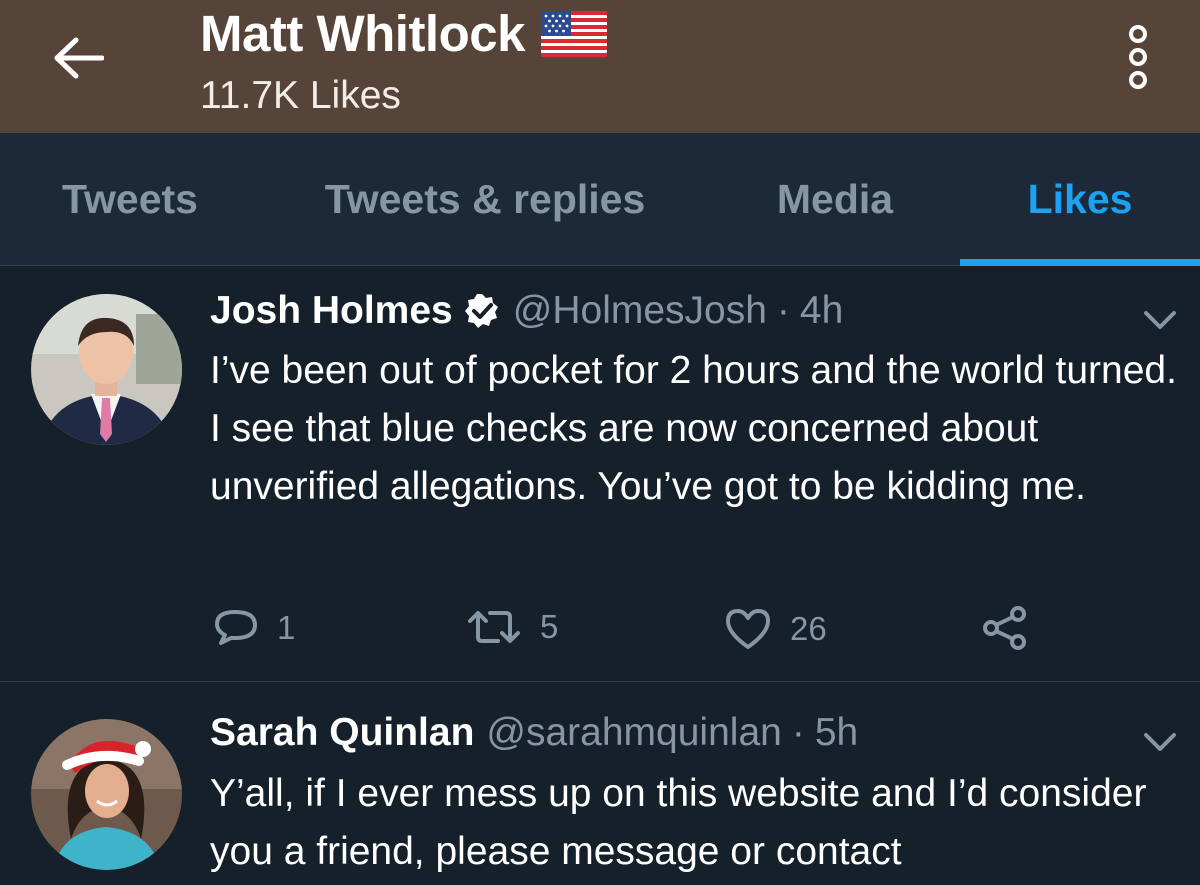  Describe the element at coordinates (808, 628) in the screenshot. I see `like-count: 26` at that location.